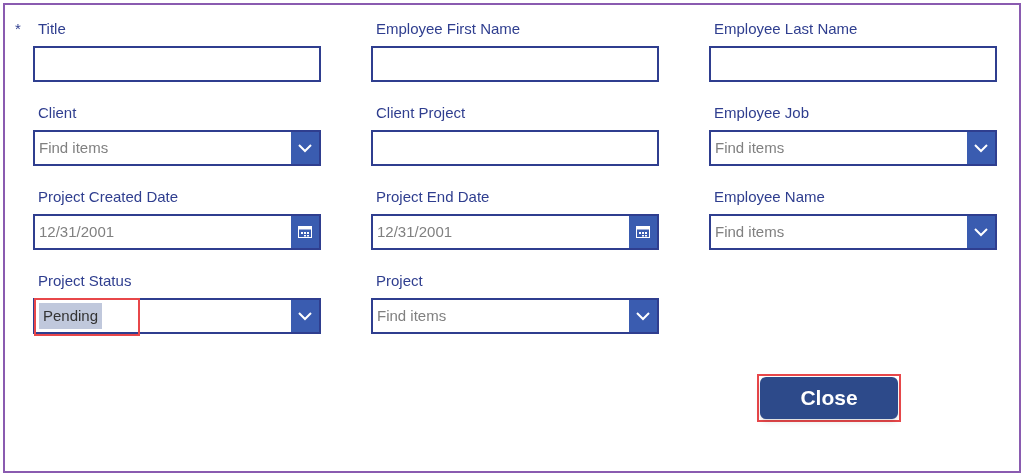 The width and height of the screenshot is (1024, 476). I want to click on field-label: Project Created Date, so click(108, 196).